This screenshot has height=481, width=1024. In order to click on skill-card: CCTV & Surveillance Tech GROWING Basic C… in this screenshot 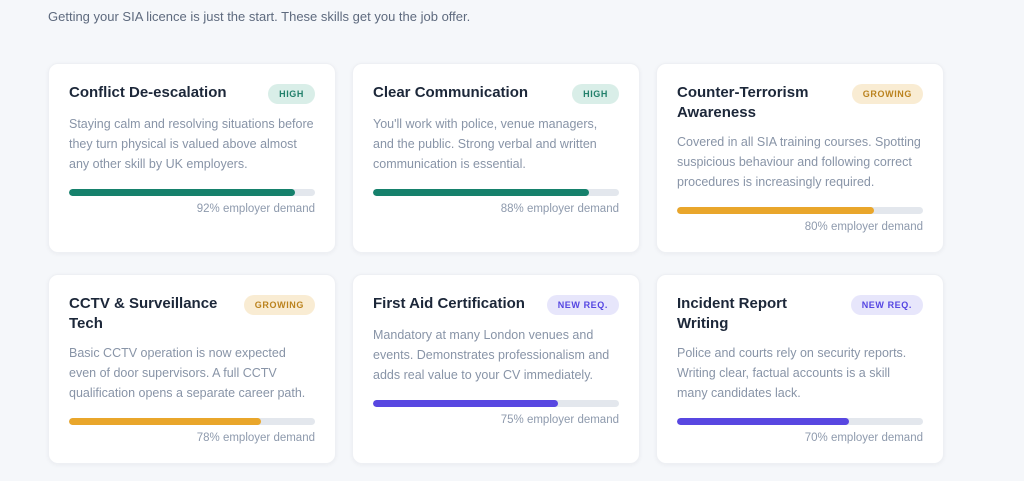, I will do `click(192, 369)`.